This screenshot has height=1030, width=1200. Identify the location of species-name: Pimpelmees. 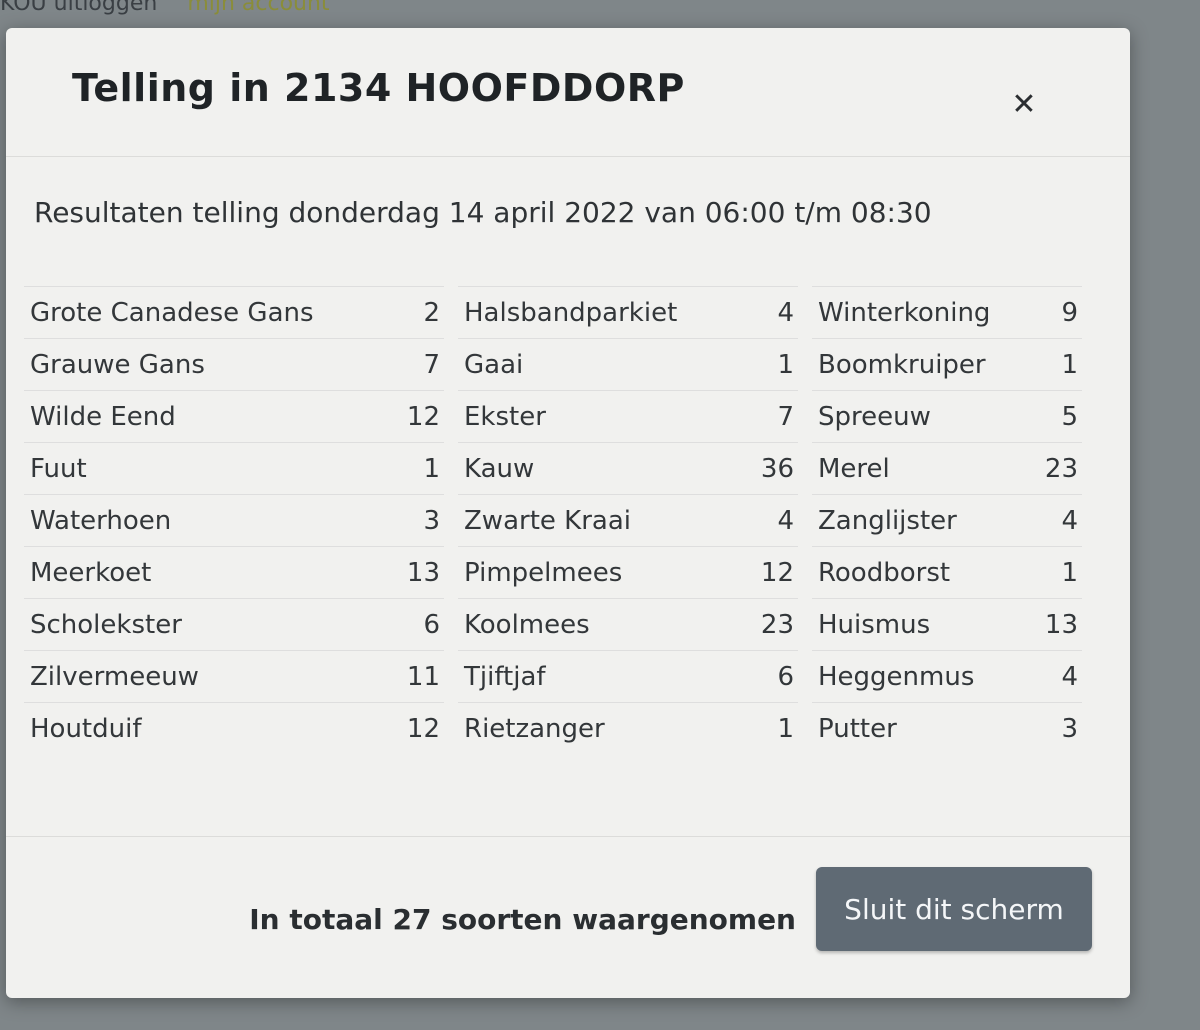
(543, 572).